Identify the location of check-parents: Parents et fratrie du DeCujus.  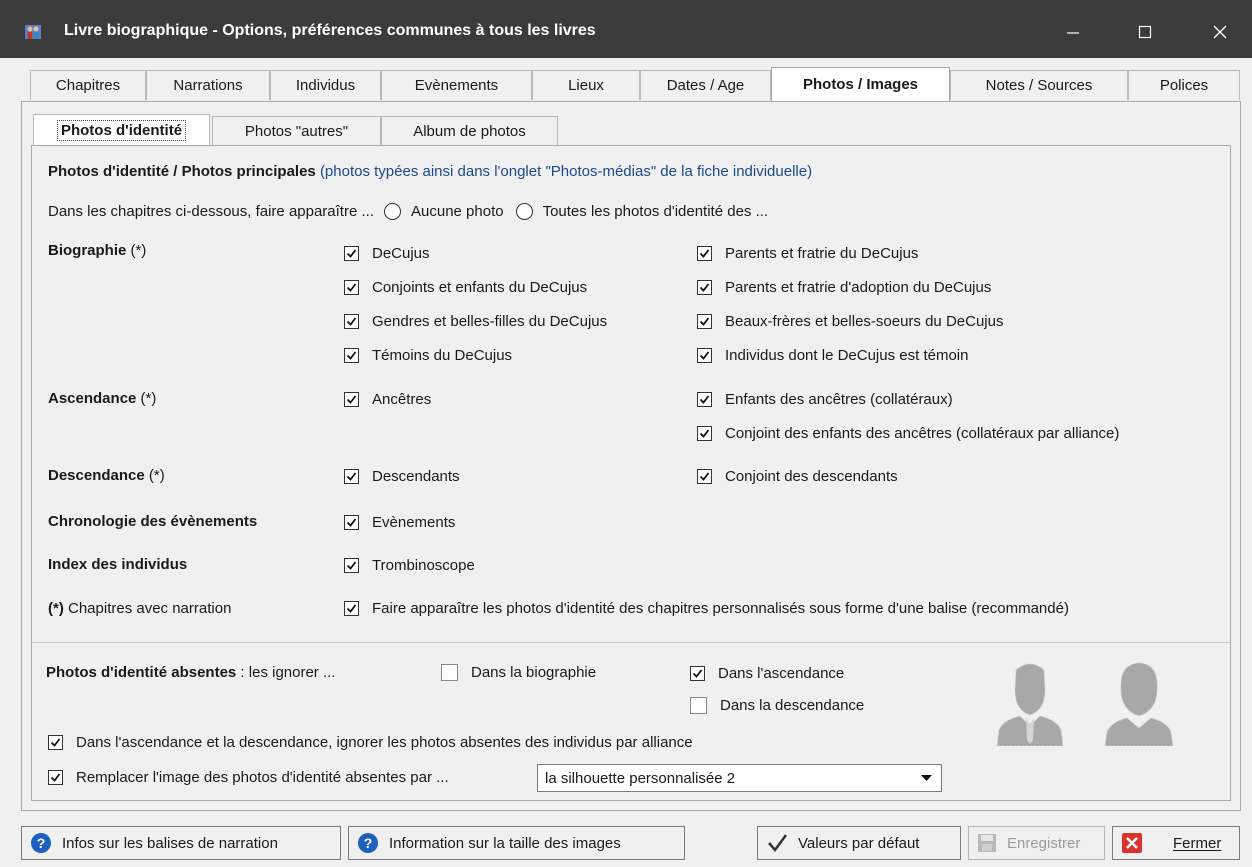
(807, 253).